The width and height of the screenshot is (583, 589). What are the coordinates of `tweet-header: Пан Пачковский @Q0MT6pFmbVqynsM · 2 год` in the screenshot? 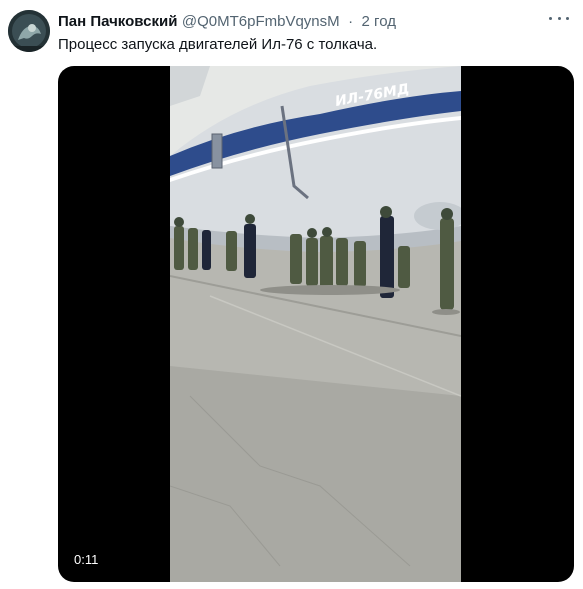 It's located at (300, 23).